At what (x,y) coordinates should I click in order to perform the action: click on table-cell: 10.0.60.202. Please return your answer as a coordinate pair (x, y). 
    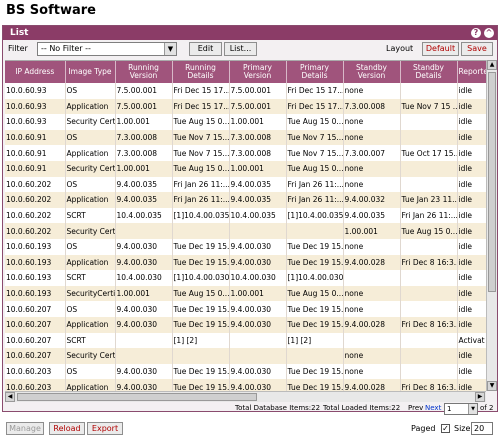
    Looking at the image, I should click on (35, 231).